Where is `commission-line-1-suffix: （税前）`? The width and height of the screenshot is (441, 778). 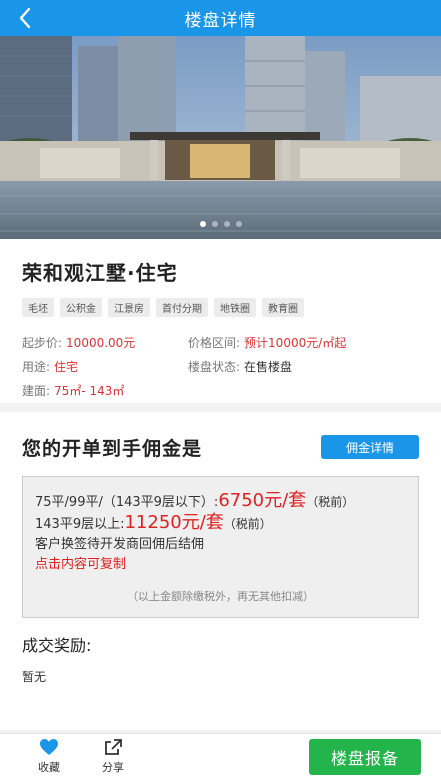
commission-line-1-suffix: （税前） is located at coordinates (330, 502).